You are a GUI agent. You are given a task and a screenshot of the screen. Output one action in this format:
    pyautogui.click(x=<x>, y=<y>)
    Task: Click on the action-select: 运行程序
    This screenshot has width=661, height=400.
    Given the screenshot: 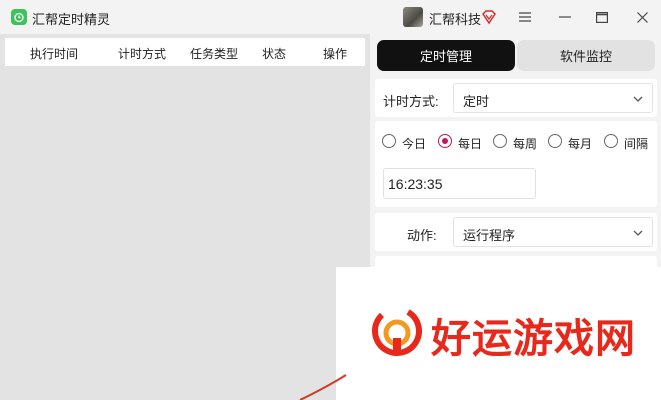 What is the action you would take?
    pyautogui.click(x=553, y=232)
    